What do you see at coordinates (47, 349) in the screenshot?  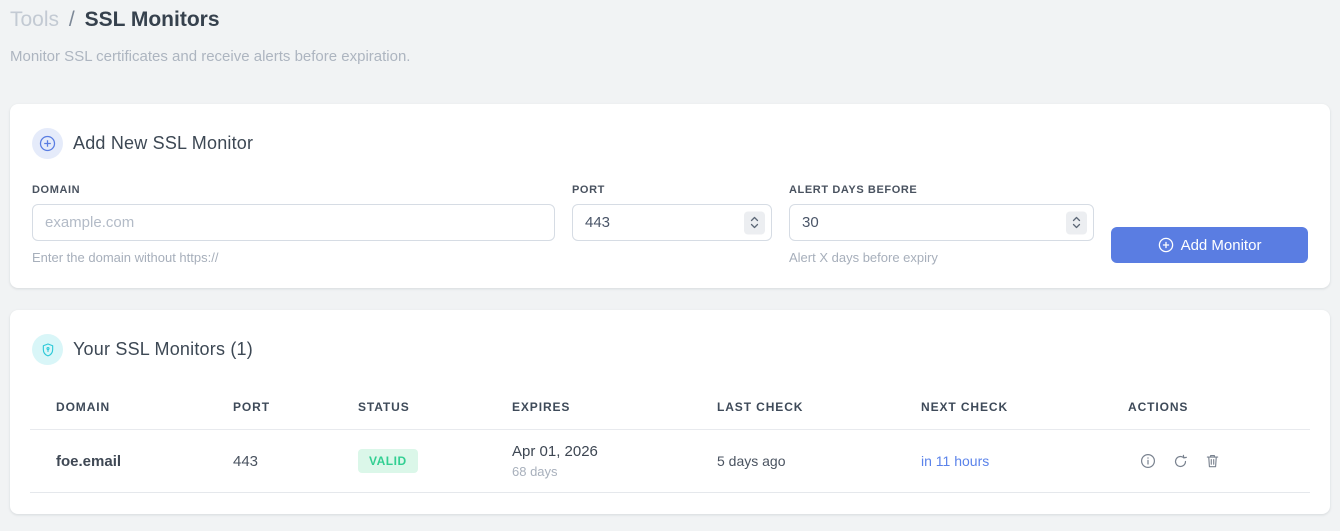 I see `shield-icon` at bounding box center [47, 349].